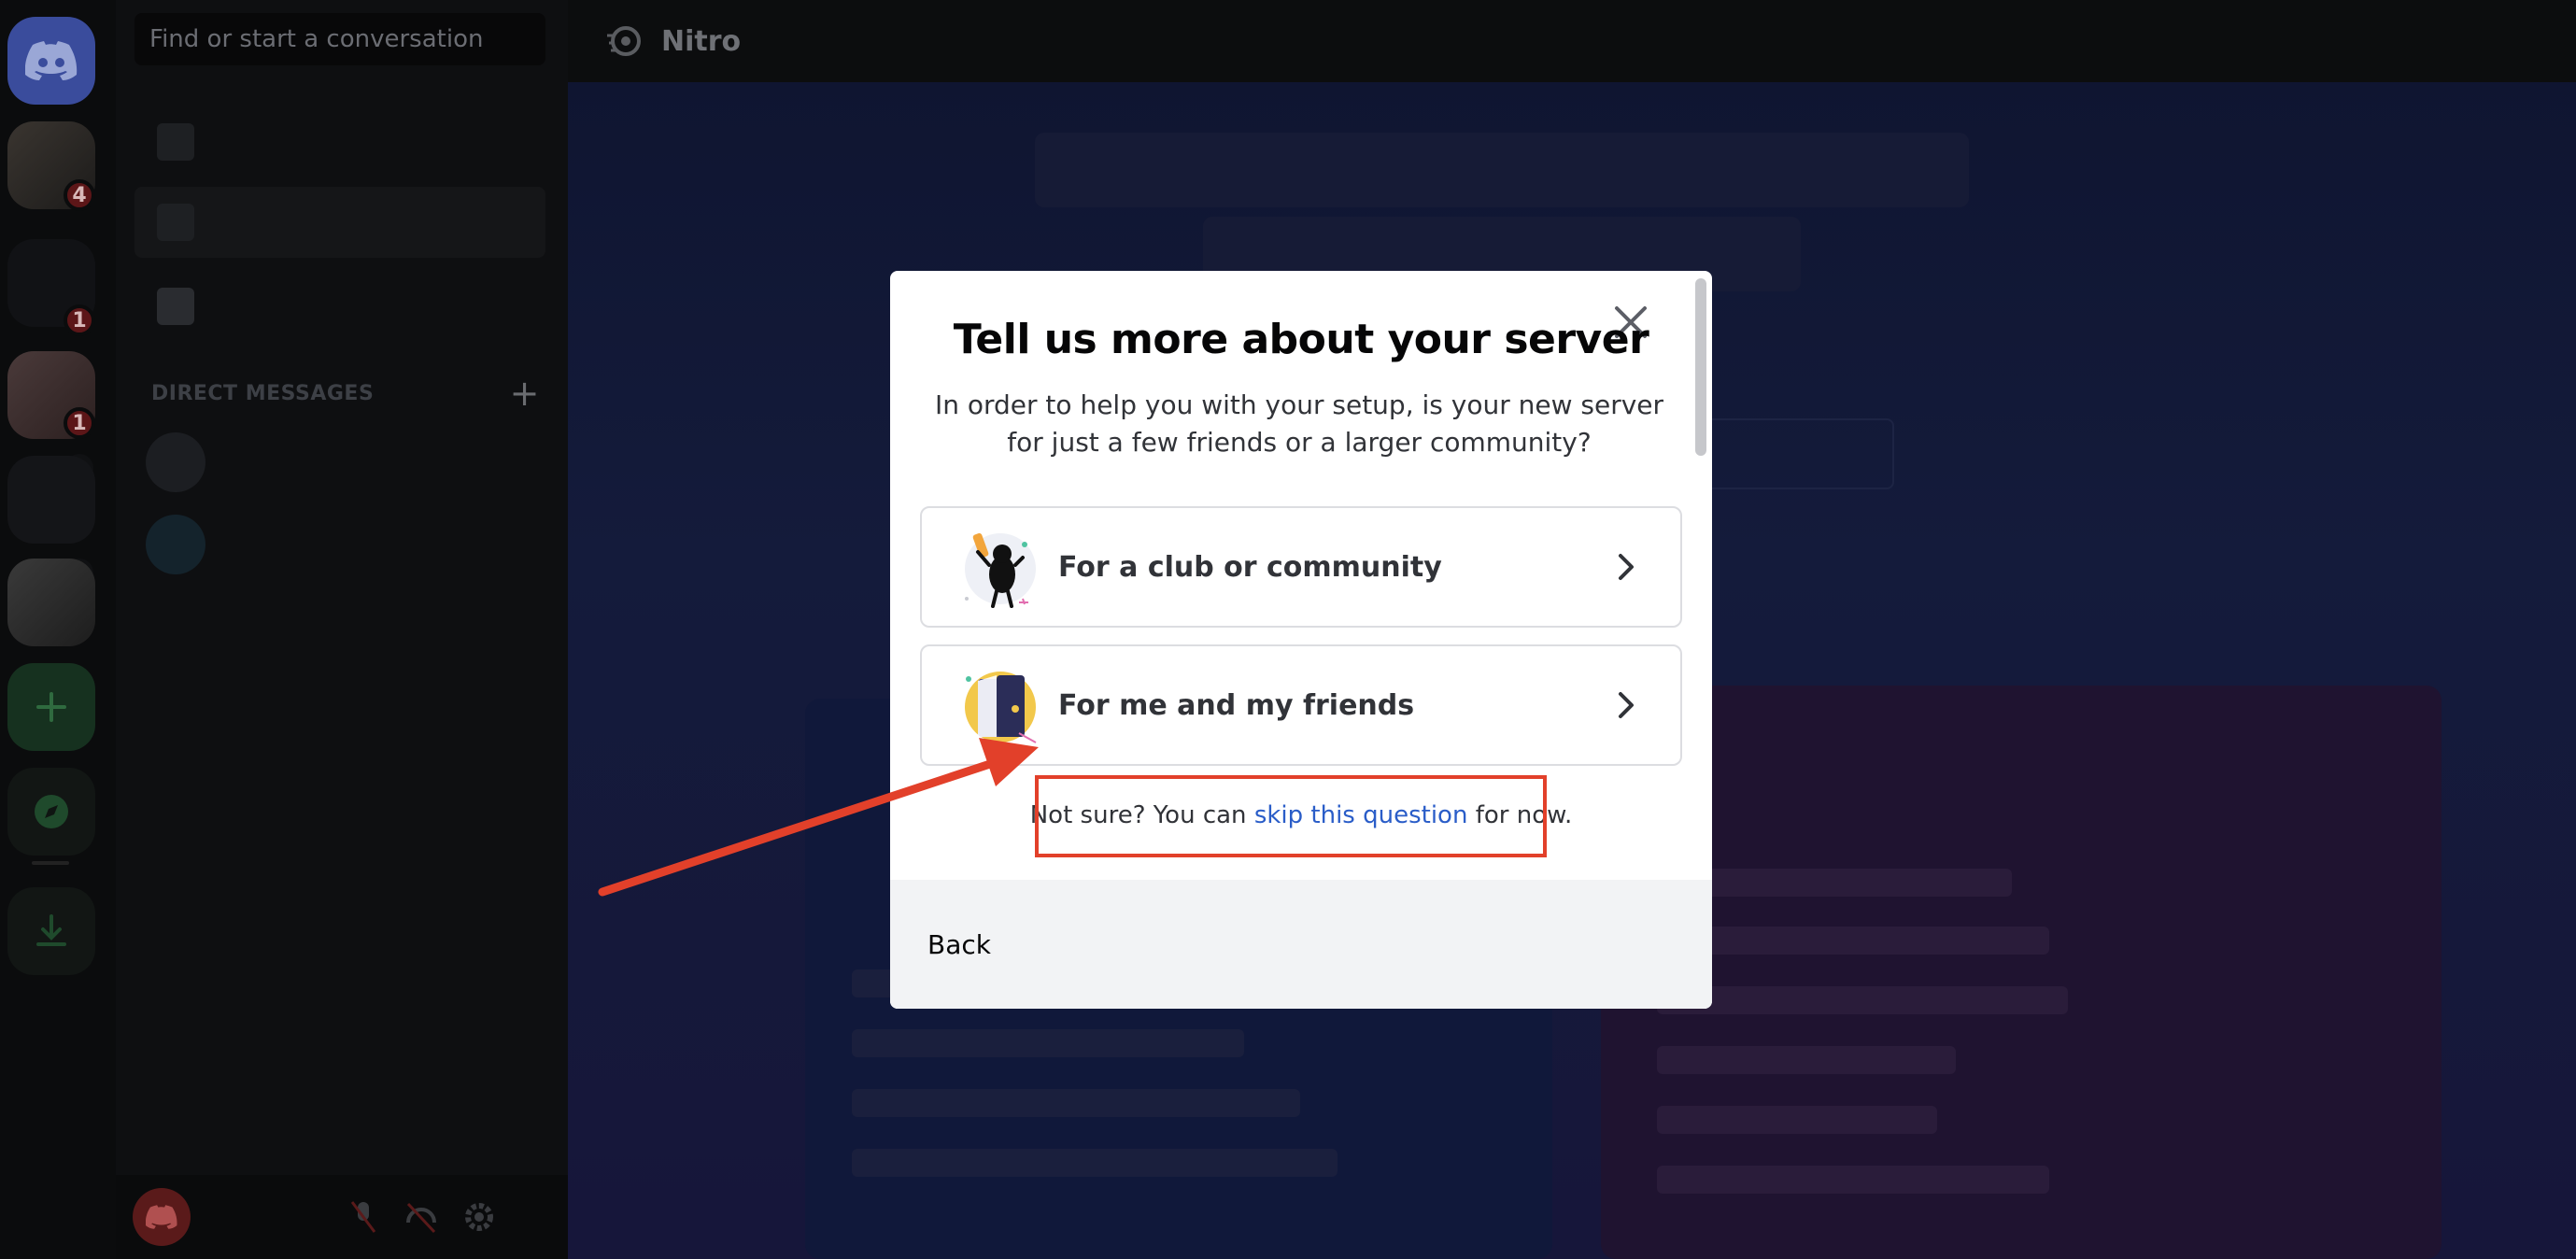 The width and height of the screenshot is (2576, 1259). I want to click on create-dm-icon: +, so click(525, 393).